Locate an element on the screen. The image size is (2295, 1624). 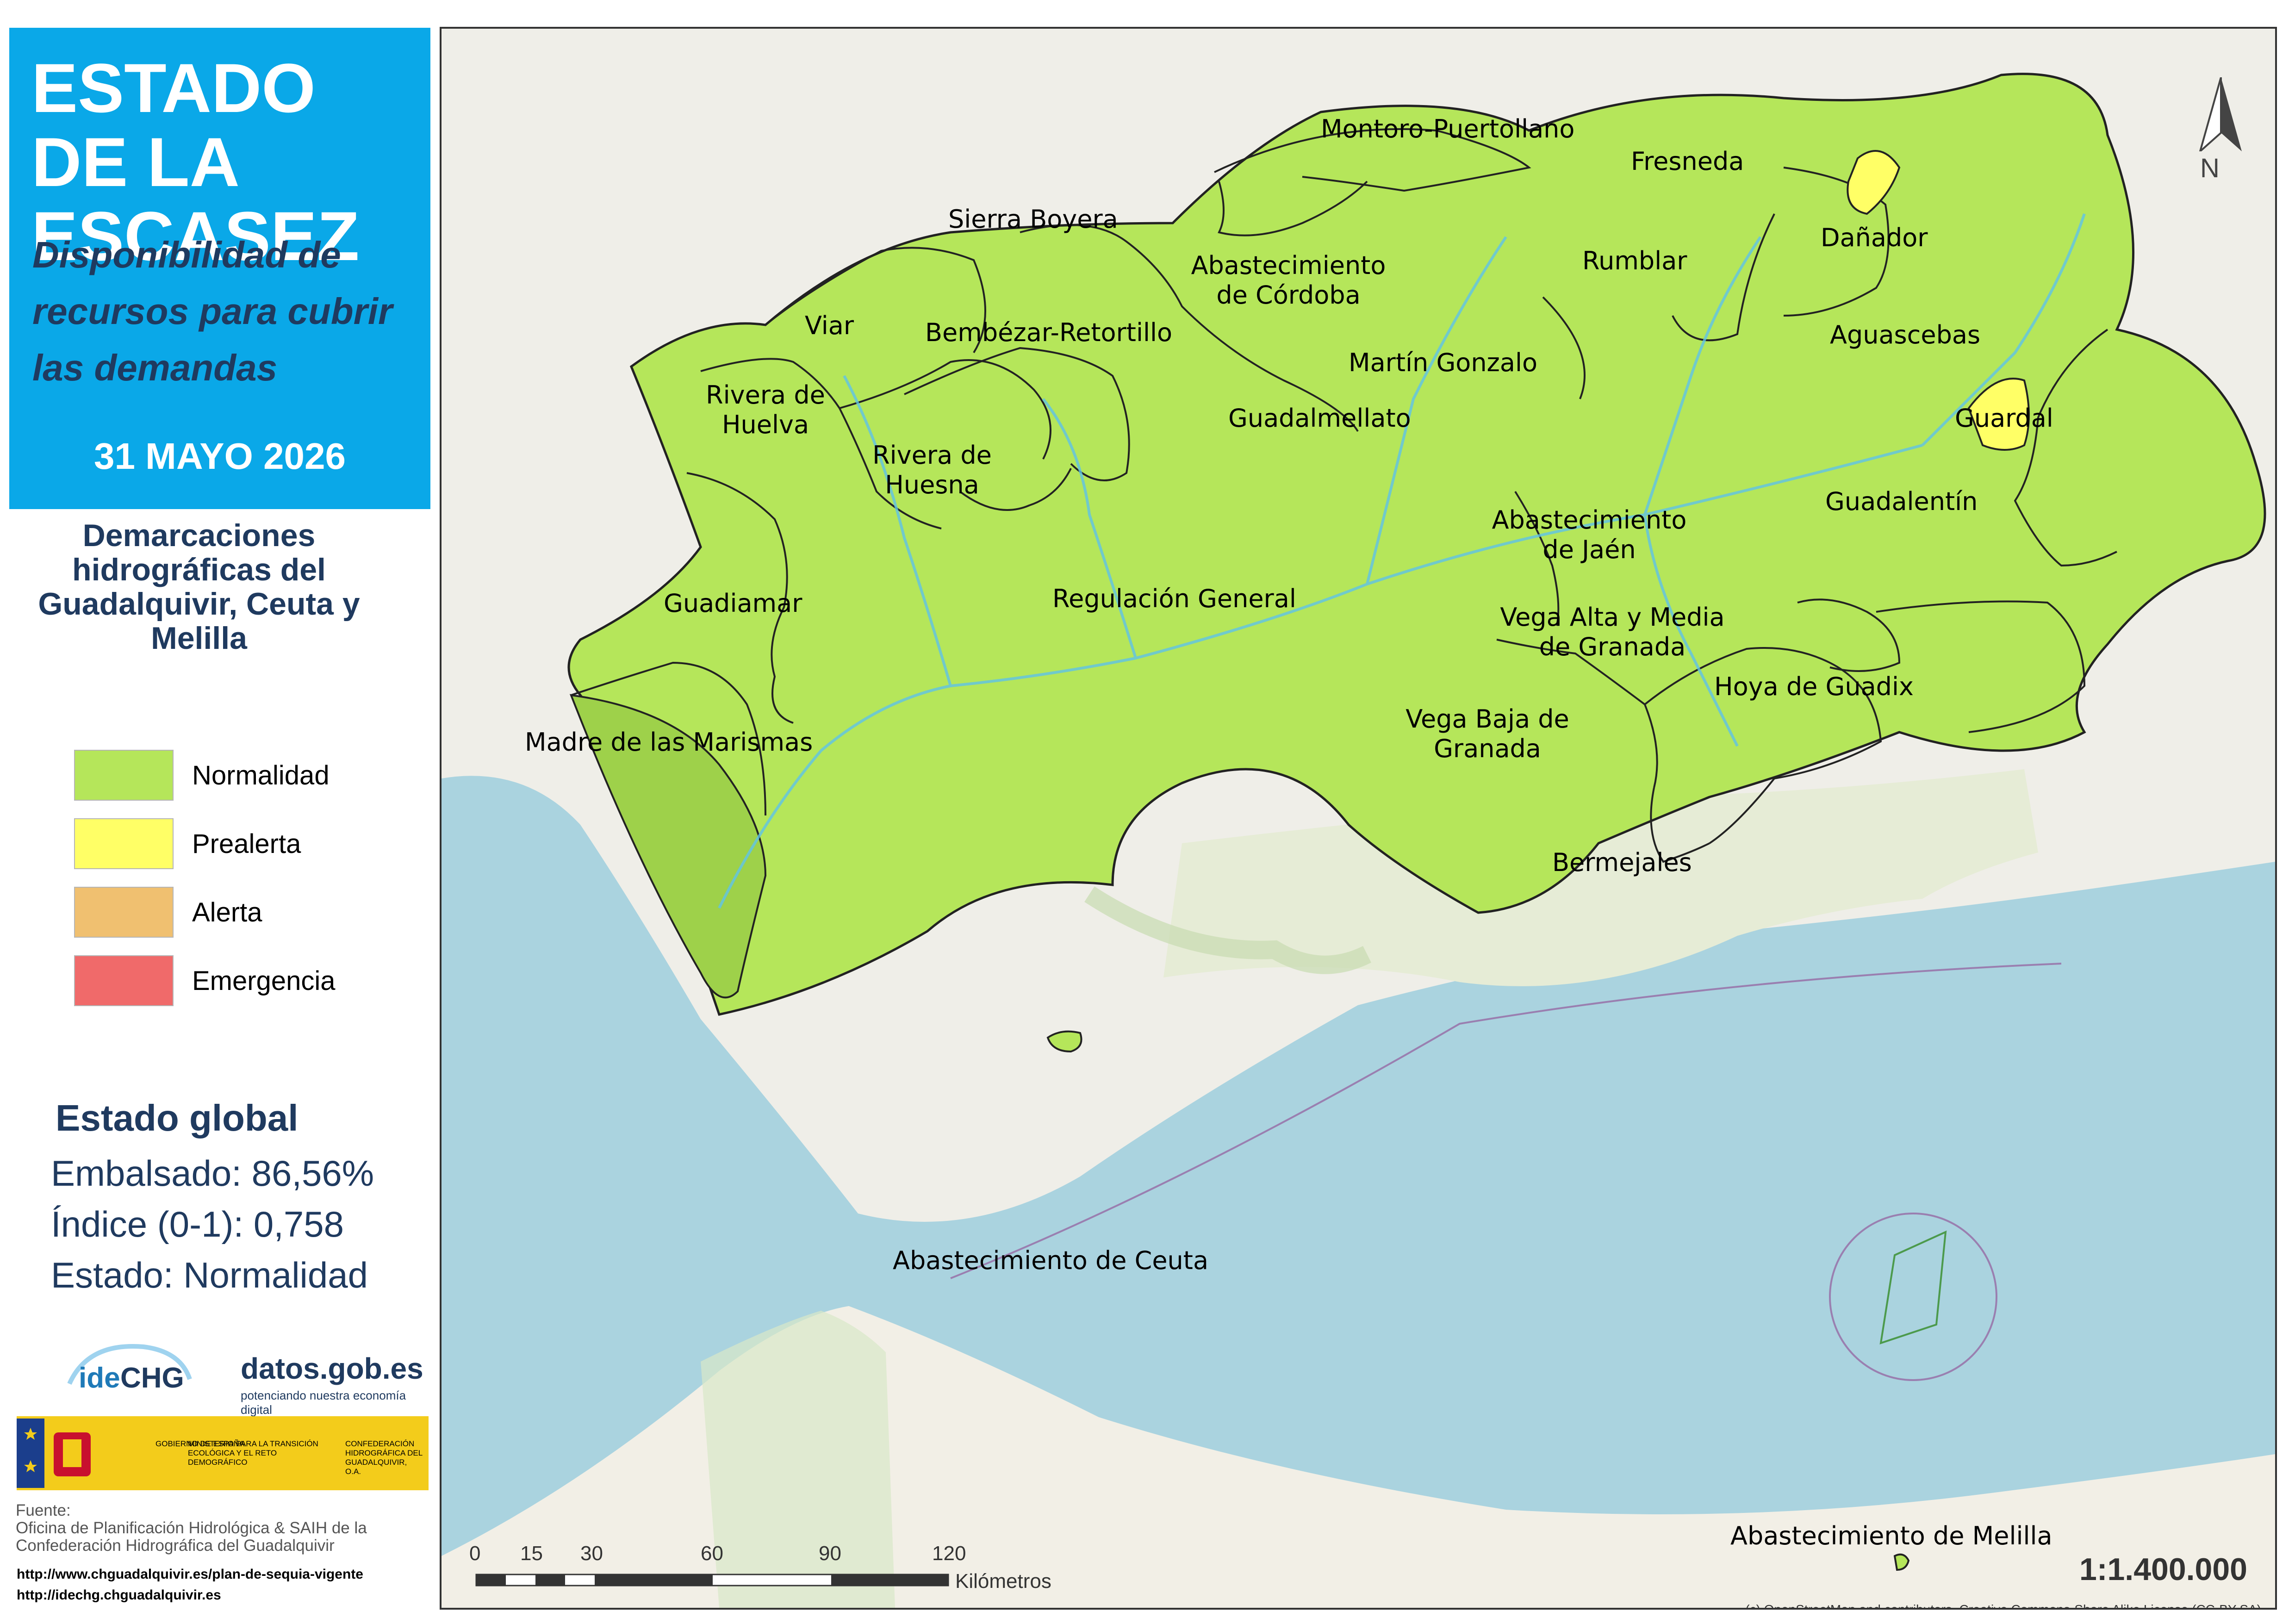
zone-label-viar: Viar is located at coordinates (829, 326).